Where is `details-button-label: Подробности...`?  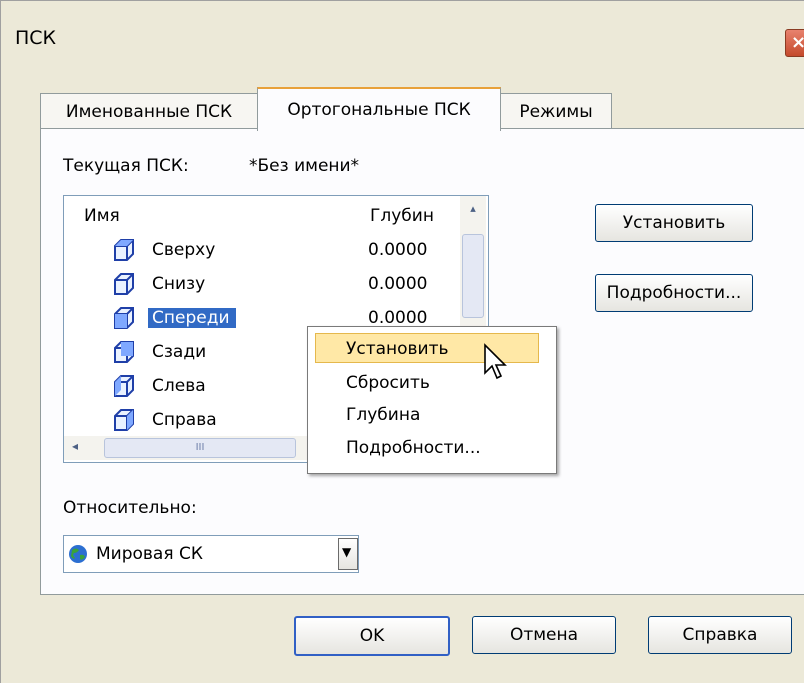
details-button-label: Подробности... is located at coordinates (674, 293).